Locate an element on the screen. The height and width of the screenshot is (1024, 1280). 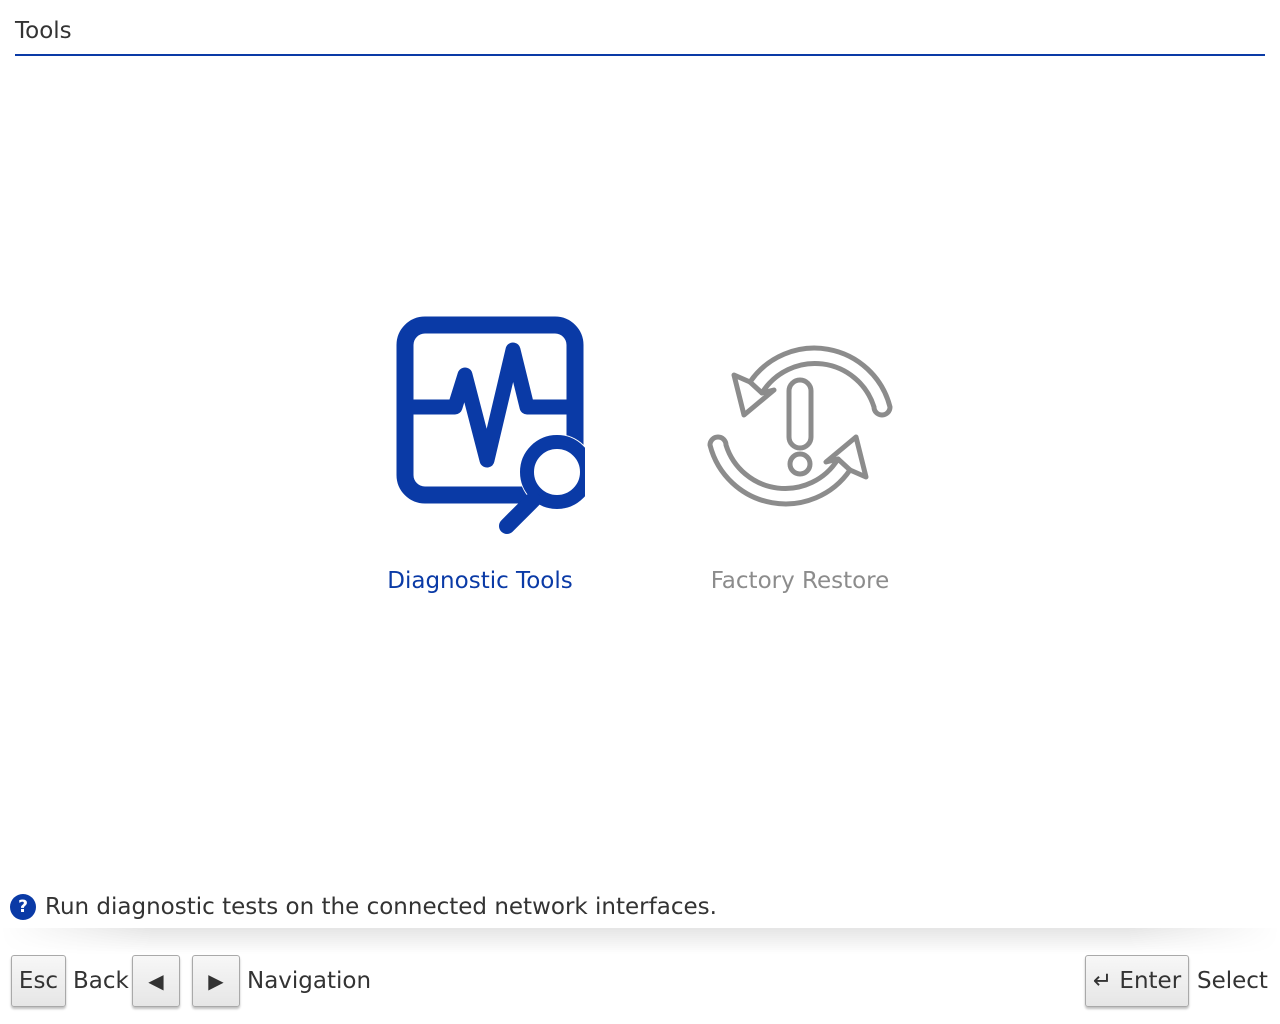
select-label: Select is located at coordinates (1232, 981).